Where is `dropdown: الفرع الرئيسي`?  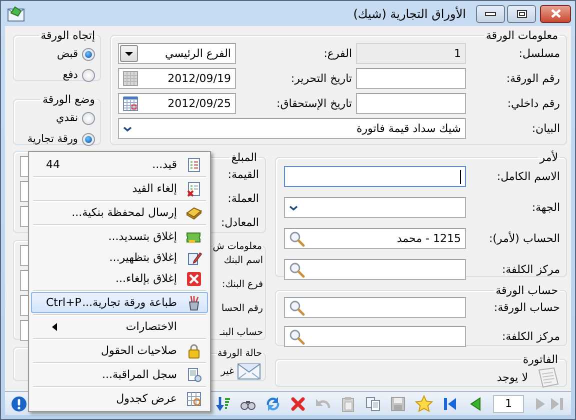
dropdown: الفرع الرئيسي is located at coordinates (177, 53).